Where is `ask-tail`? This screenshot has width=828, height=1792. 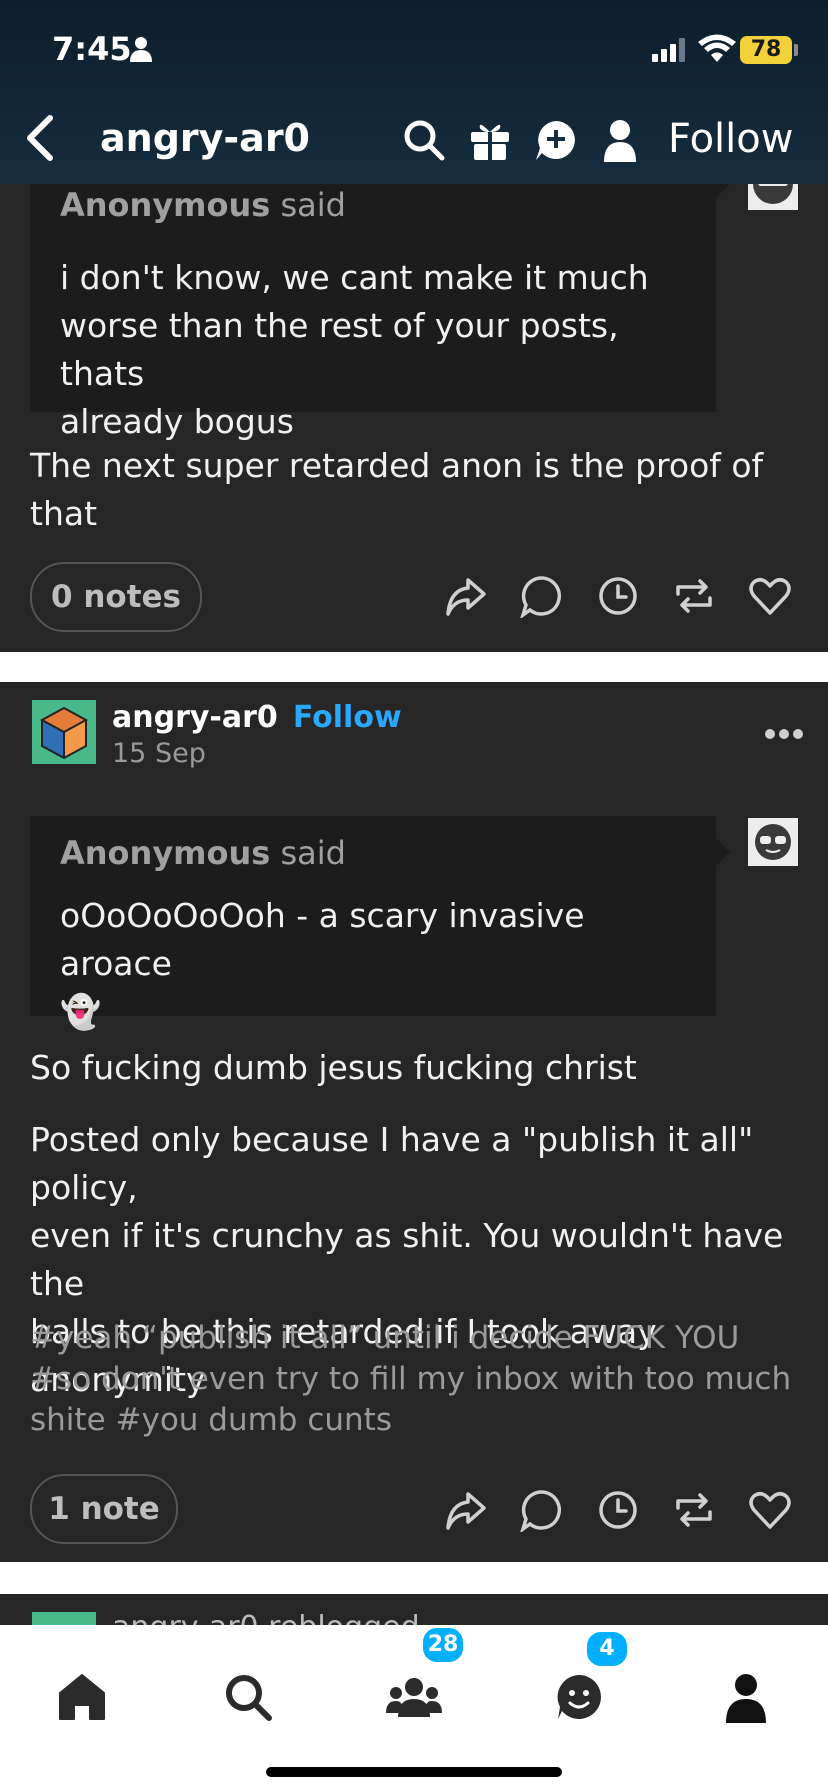
ask-tail is located at coordinates (723, 852).